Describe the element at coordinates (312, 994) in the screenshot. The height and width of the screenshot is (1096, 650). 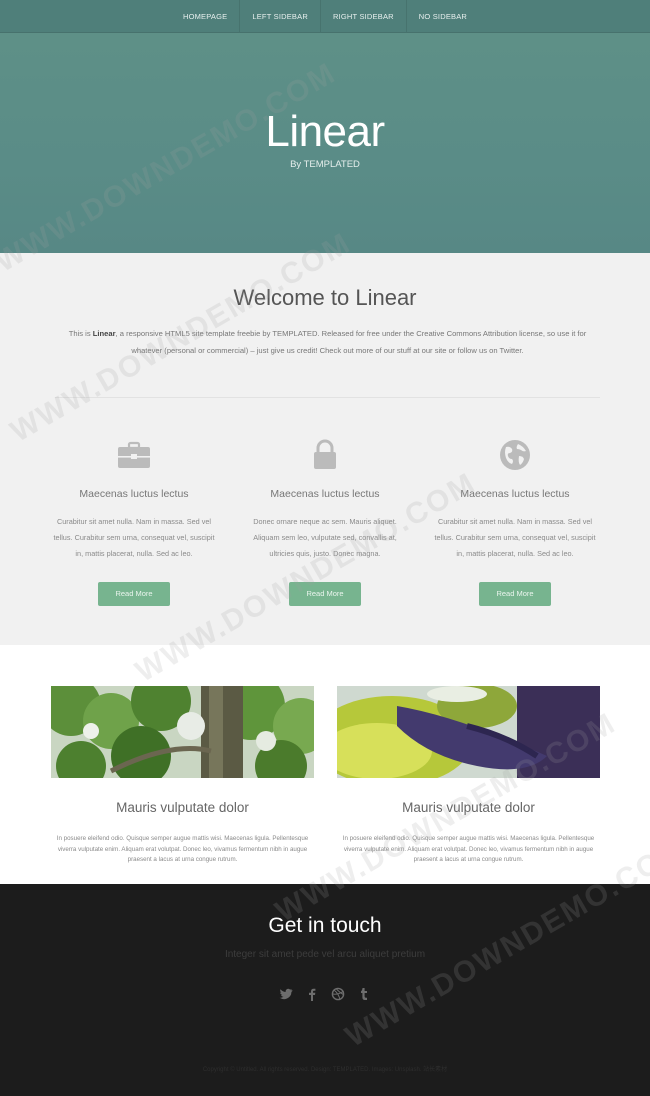
I see `facebook-icon` at that location.